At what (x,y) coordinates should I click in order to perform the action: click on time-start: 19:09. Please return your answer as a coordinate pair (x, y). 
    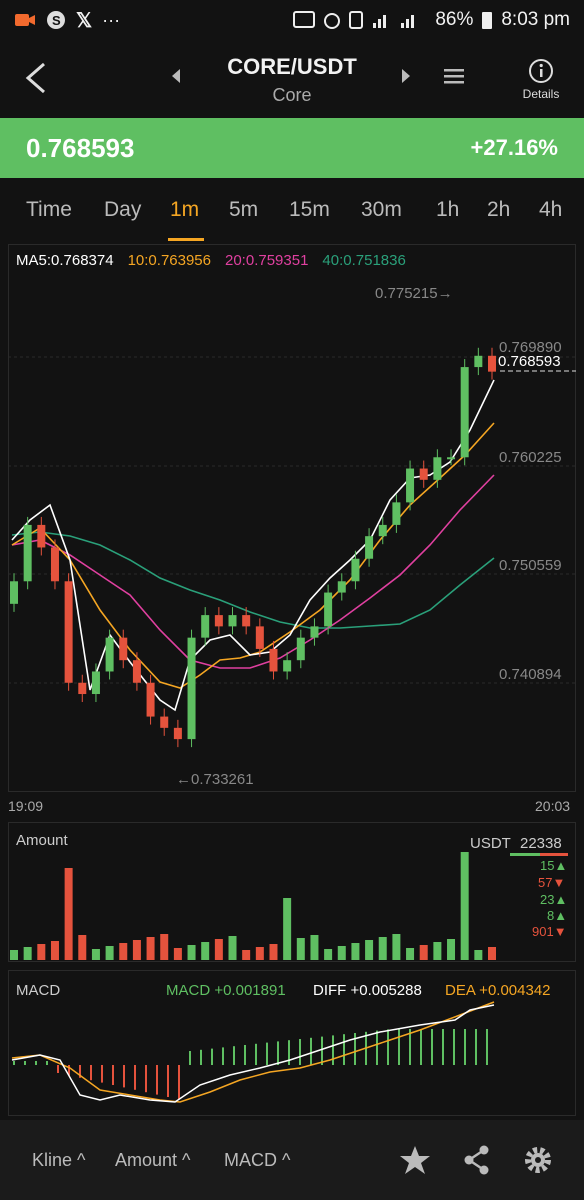
    Looking at the image, I should click on (25, 806).